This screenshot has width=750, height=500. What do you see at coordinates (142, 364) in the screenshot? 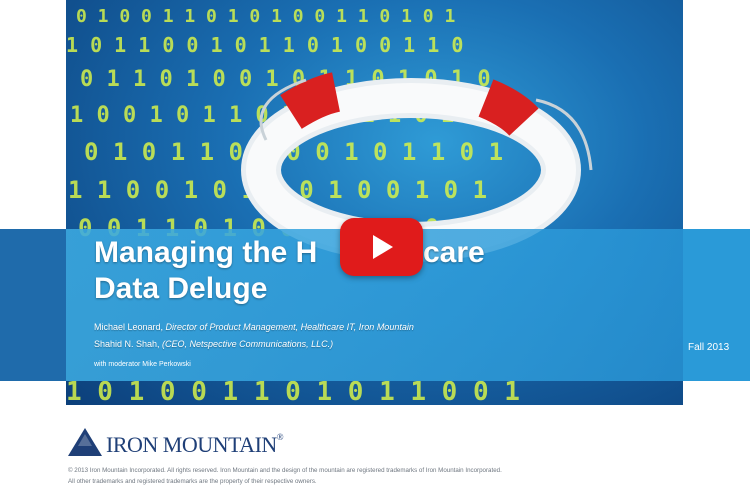
I see `moderator-line: with moderator Mike Perkowski` at bounding box center [142, 364].